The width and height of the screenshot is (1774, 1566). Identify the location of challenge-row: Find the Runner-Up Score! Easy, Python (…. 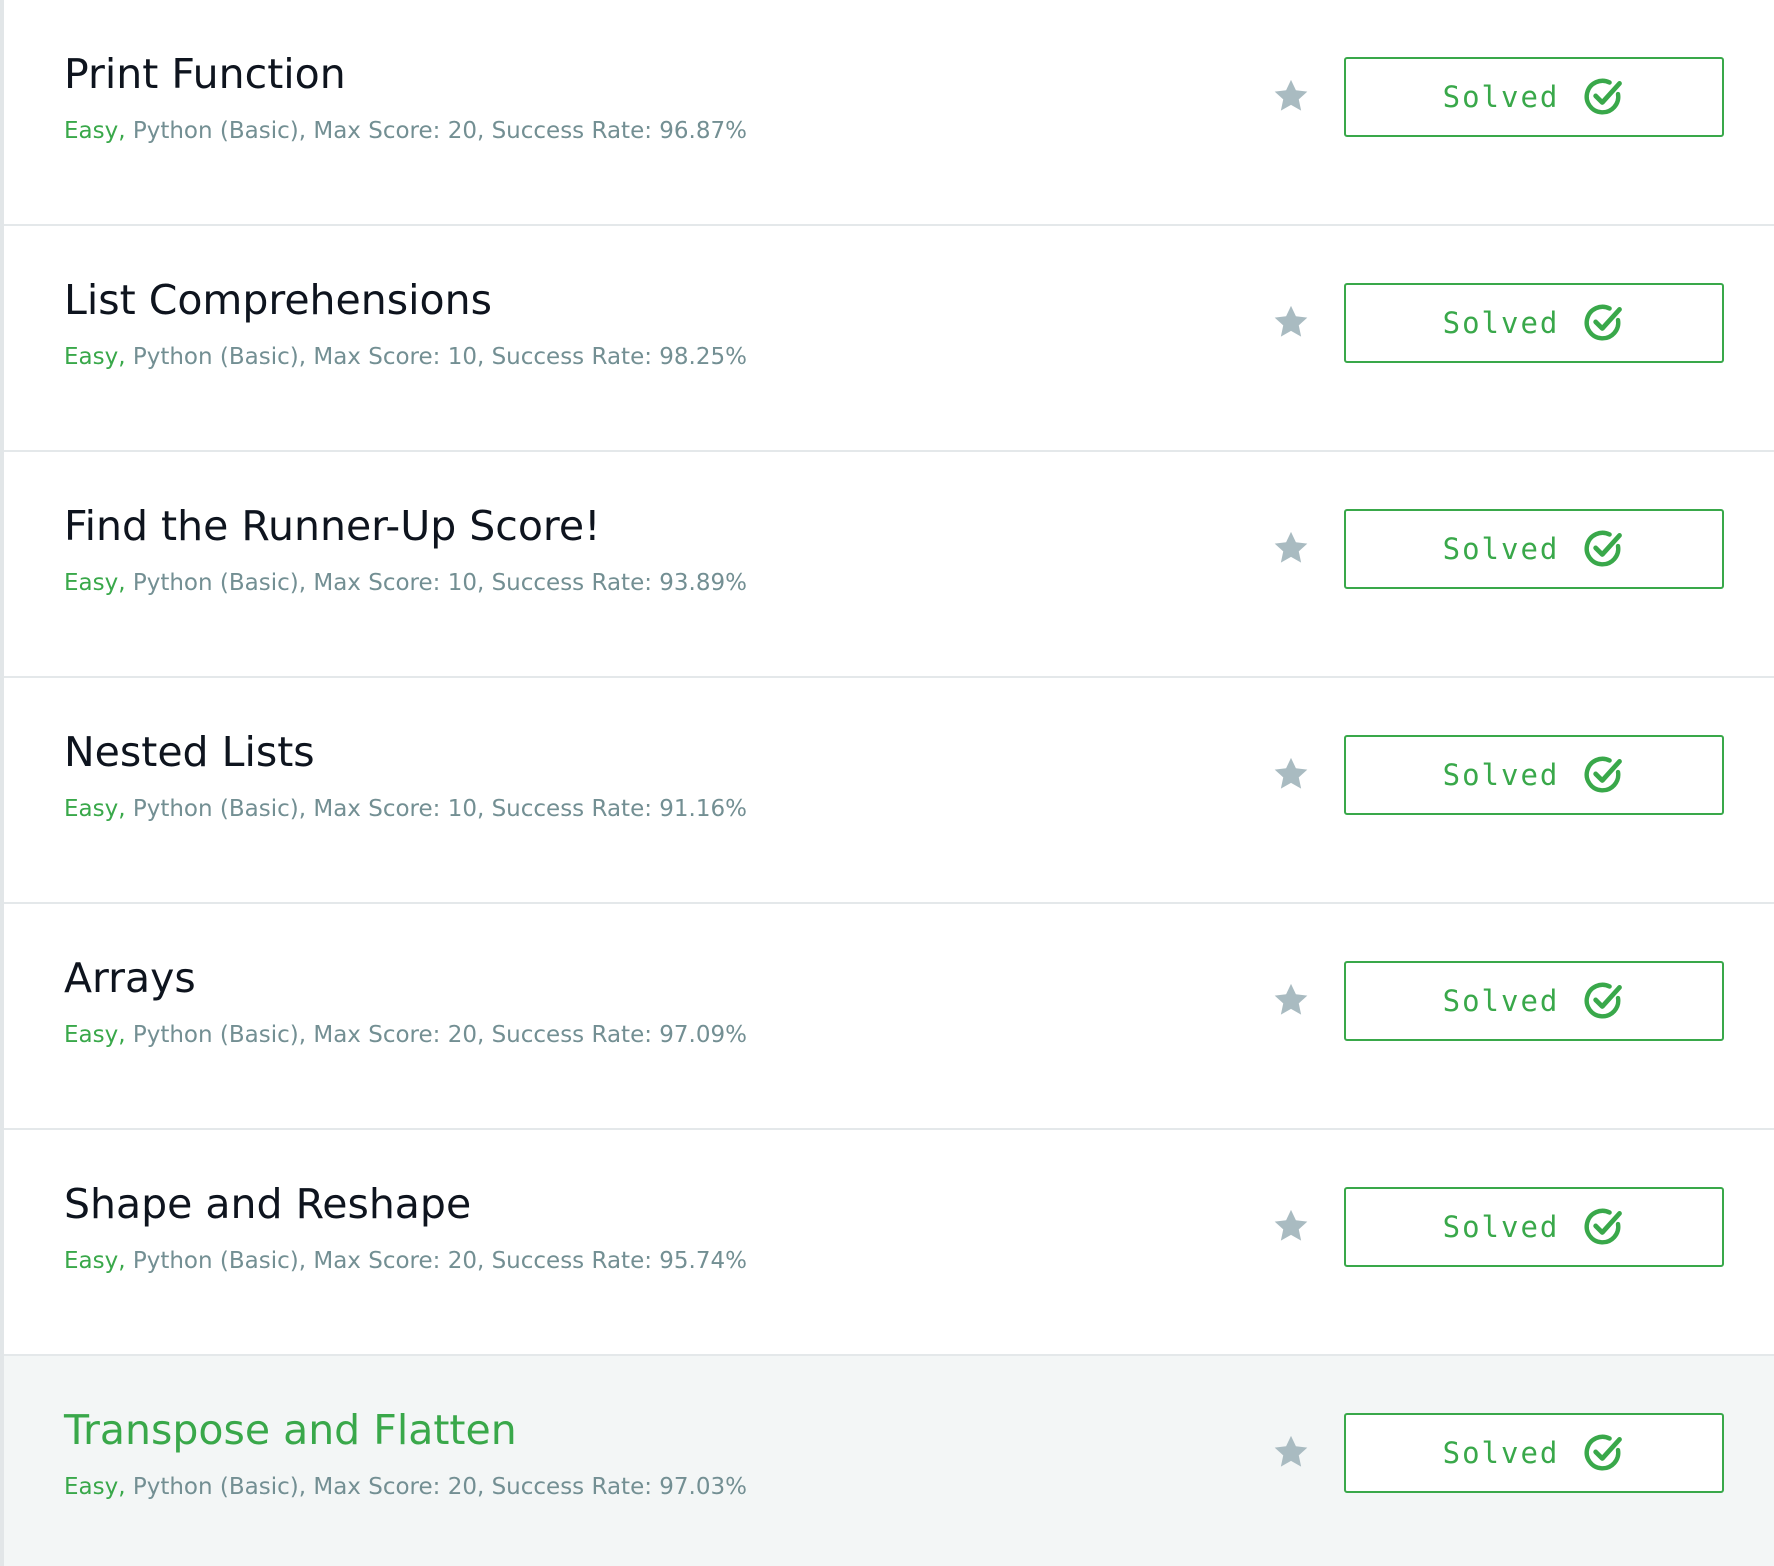
(889, 565).